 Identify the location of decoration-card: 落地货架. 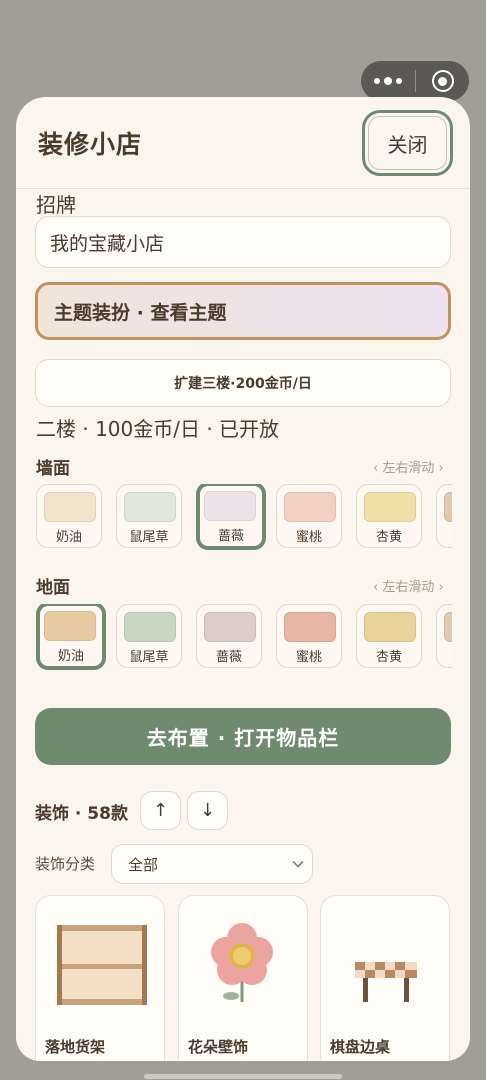
(100, 978).